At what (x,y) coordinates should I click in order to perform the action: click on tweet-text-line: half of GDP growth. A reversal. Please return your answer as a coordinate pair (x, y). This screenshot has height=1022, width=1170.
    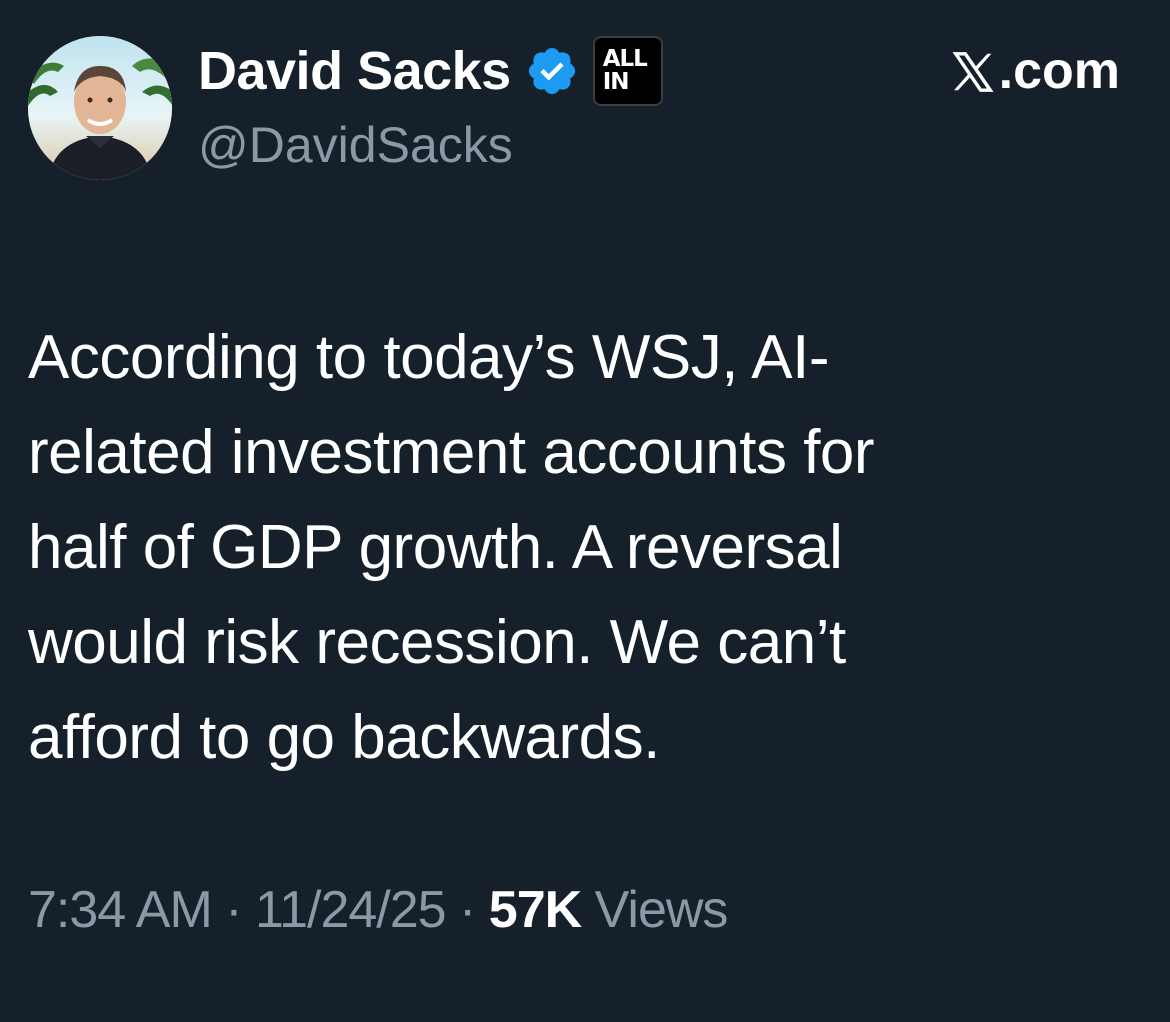
    Looking at the image, I should click on (435, 547).